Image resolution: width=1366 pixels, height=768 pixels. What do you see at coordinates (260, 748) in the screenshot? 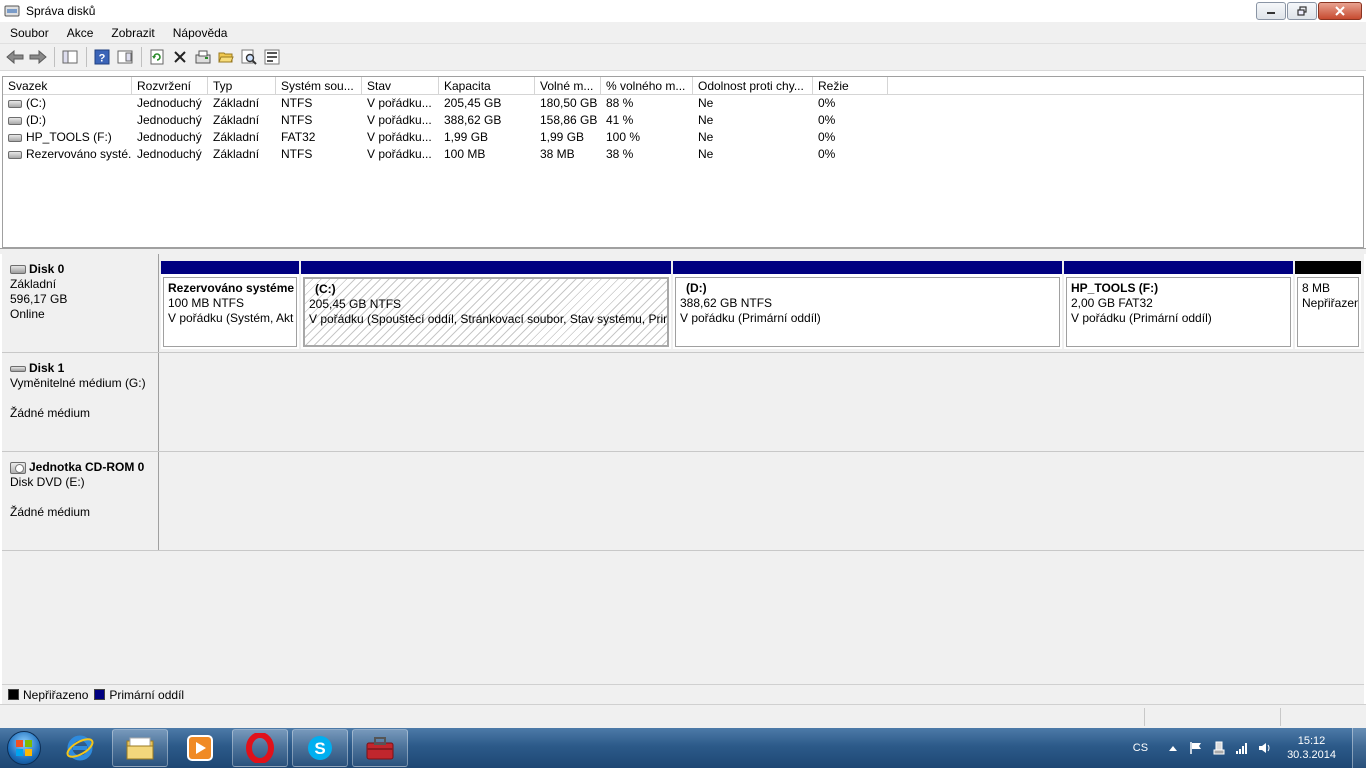
I see `taskbar-opera` at bounding box center [260, 748].